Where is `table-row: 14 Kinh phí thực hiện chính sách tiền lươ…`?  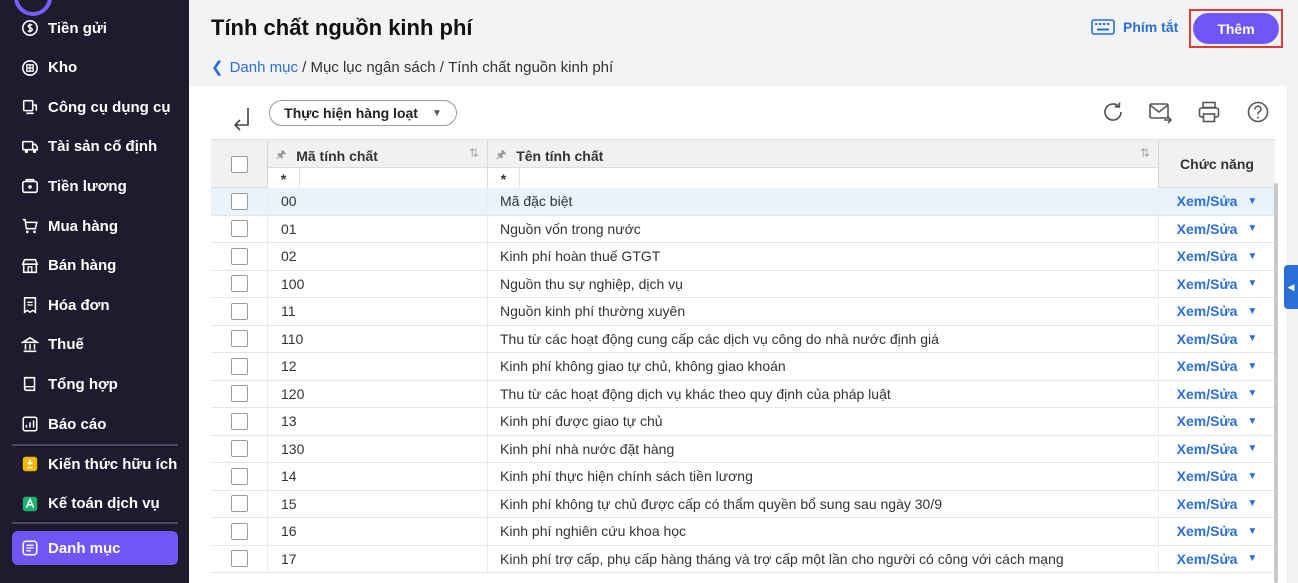 table-row: 14 Kinh phí thực hiện chính sách tiền lươ… is located at coordinates (743, 477).